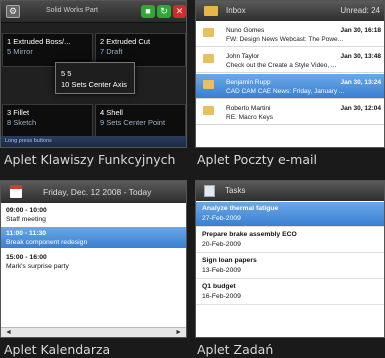 The width and height of the screenshot is (385, 358). Describe the element at coordinates (93, 214) in the screenshot. I see `calendar-event: 09:00 - 10:00 Staff meeting` at that location.